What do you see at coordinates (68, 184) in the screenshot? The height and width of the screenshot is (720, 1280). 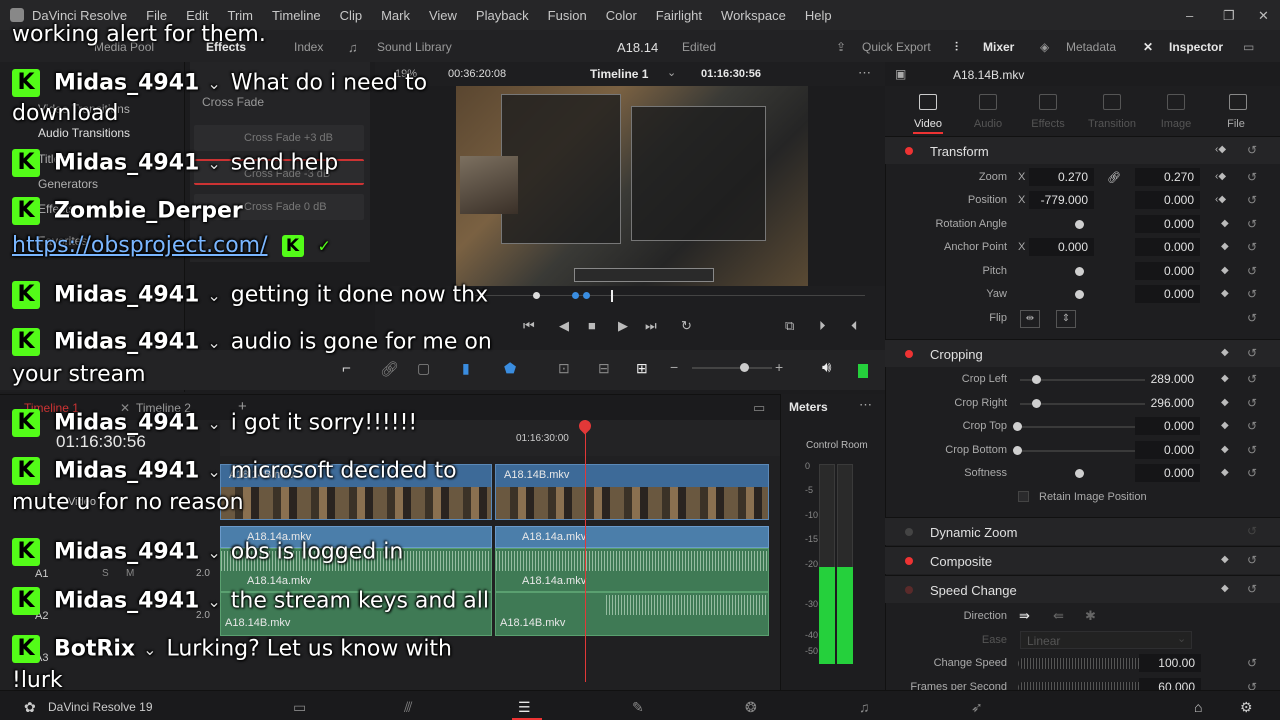 I see `tree-generators: Generators` at bounding box center [68, 184].